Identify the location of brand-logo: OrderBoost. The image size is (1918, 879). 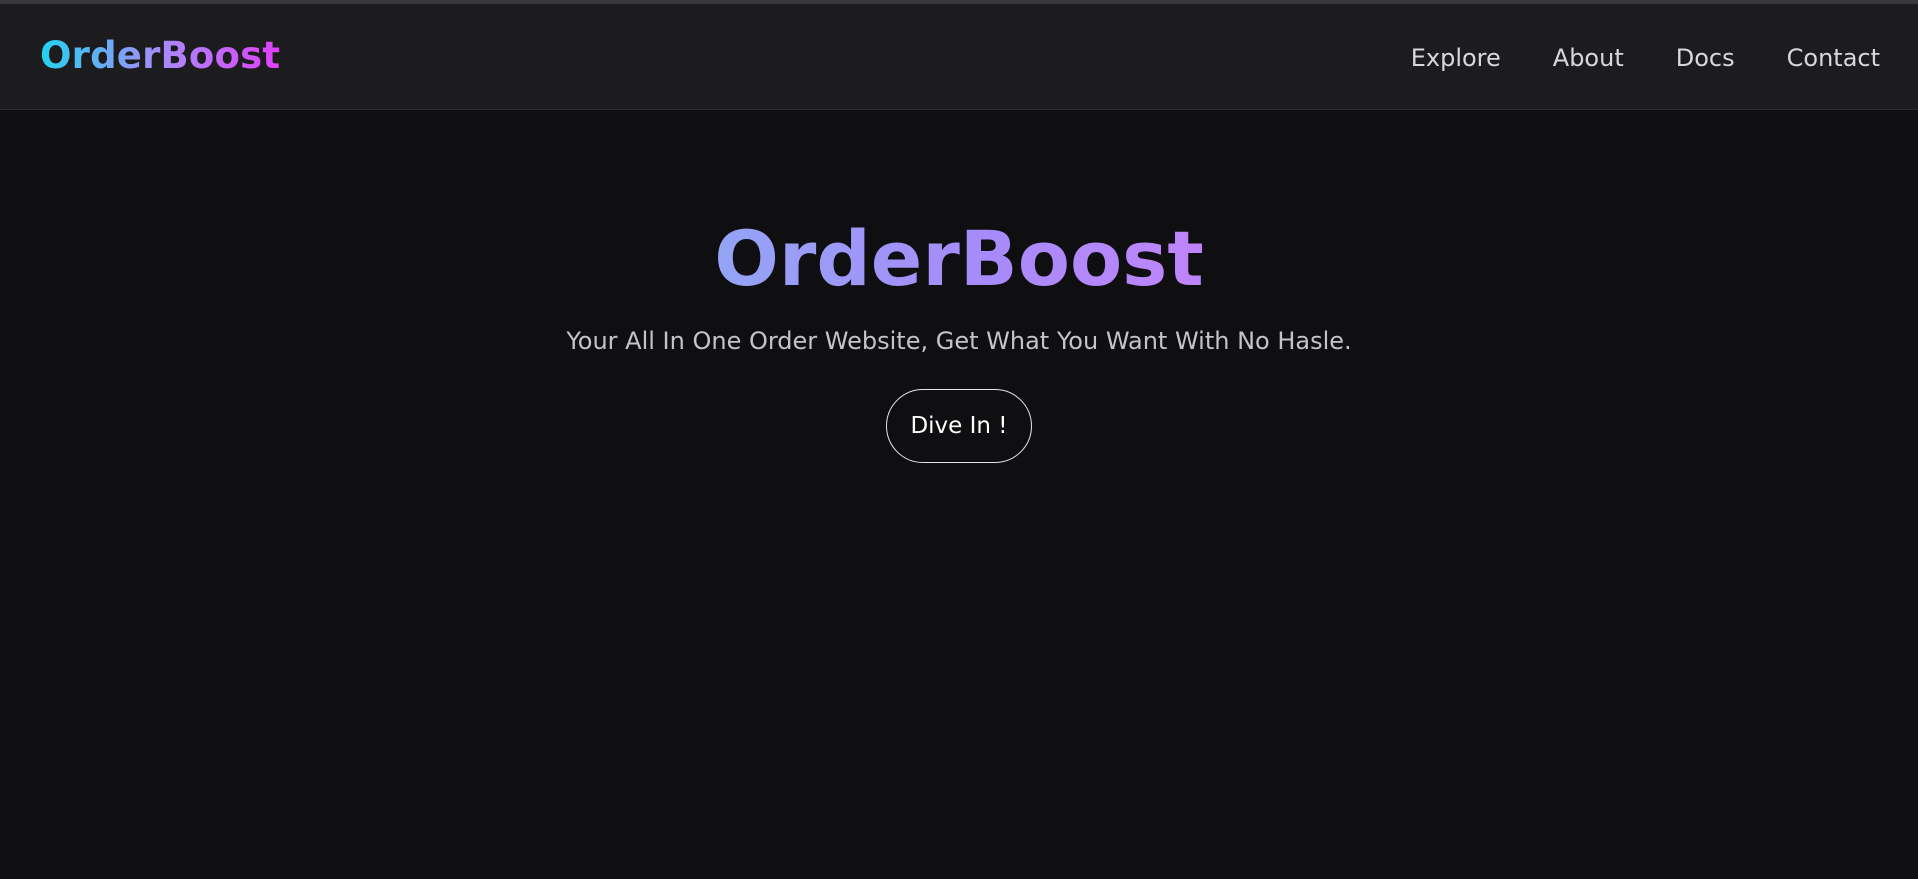
(160, 56).